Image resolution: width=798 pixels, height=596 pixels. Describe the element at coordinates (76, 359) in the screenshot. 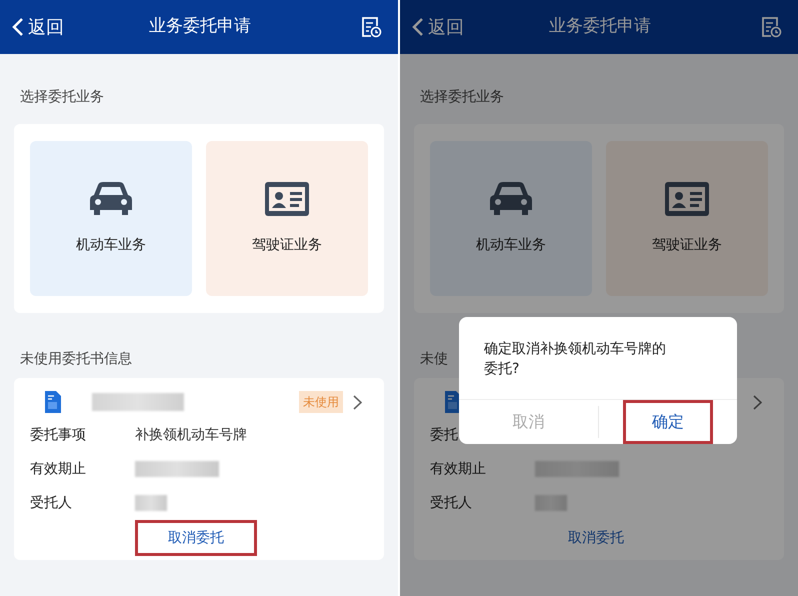

I see `section-title: 未使用委托书信息` at that location.